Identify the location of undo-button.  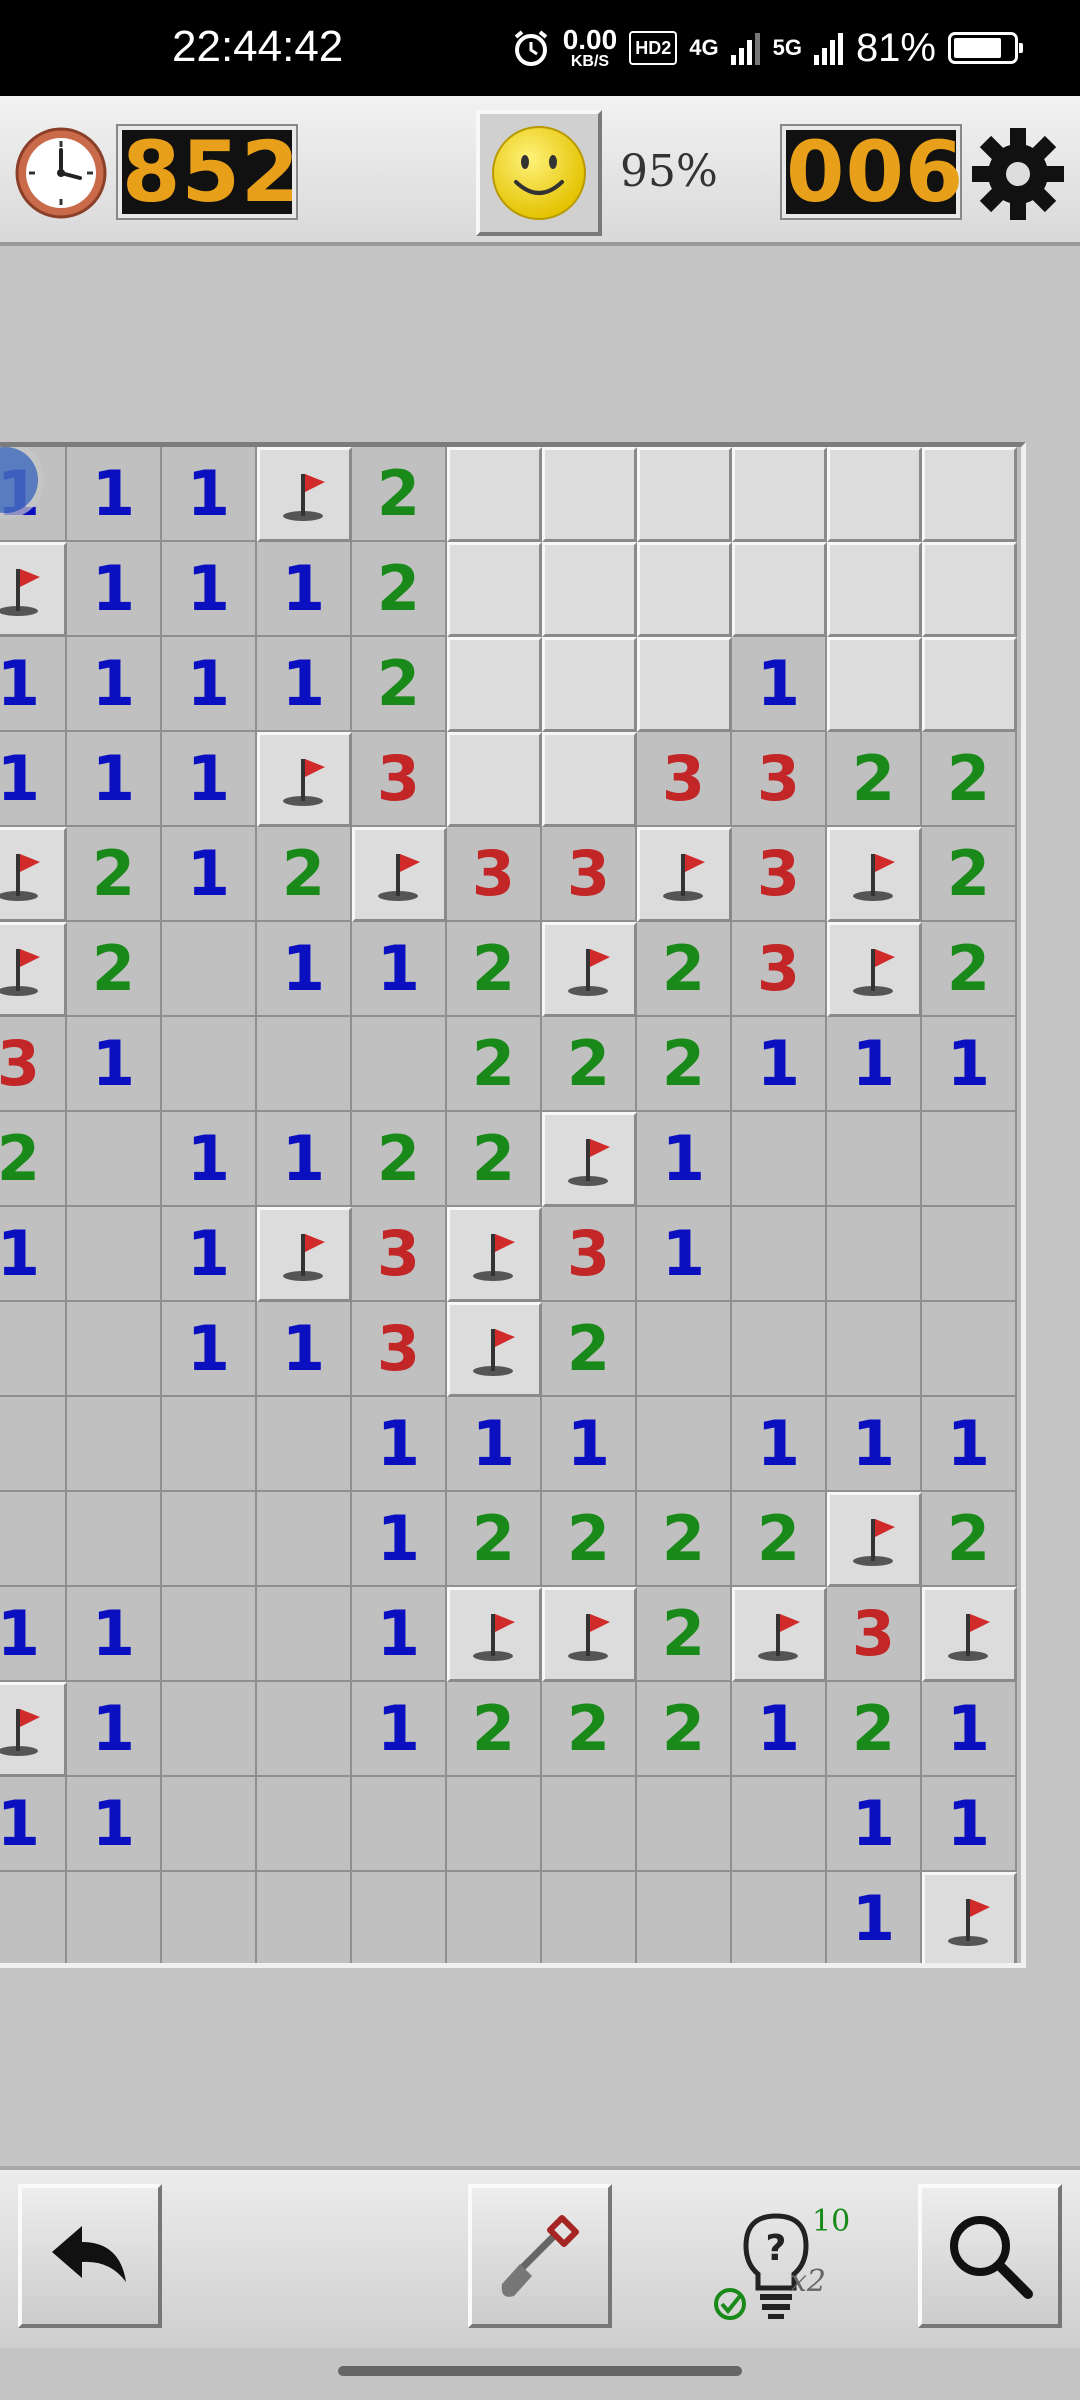
(90, 2256).